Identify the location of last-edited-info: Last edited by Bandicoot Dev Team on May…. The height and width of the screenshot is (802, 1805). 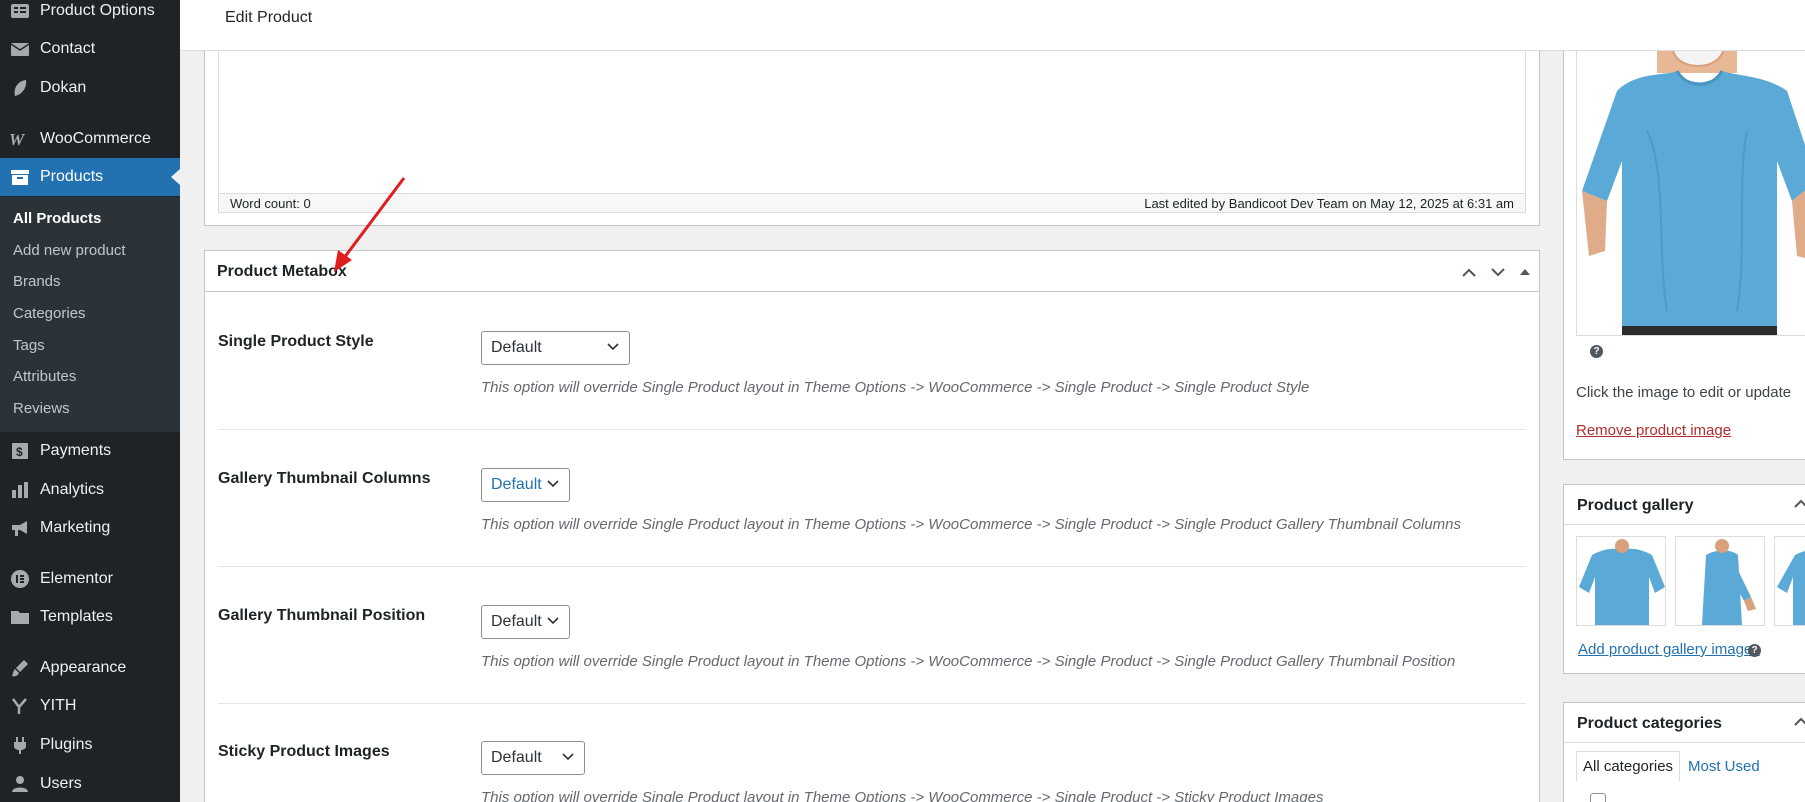
(1329, 203).